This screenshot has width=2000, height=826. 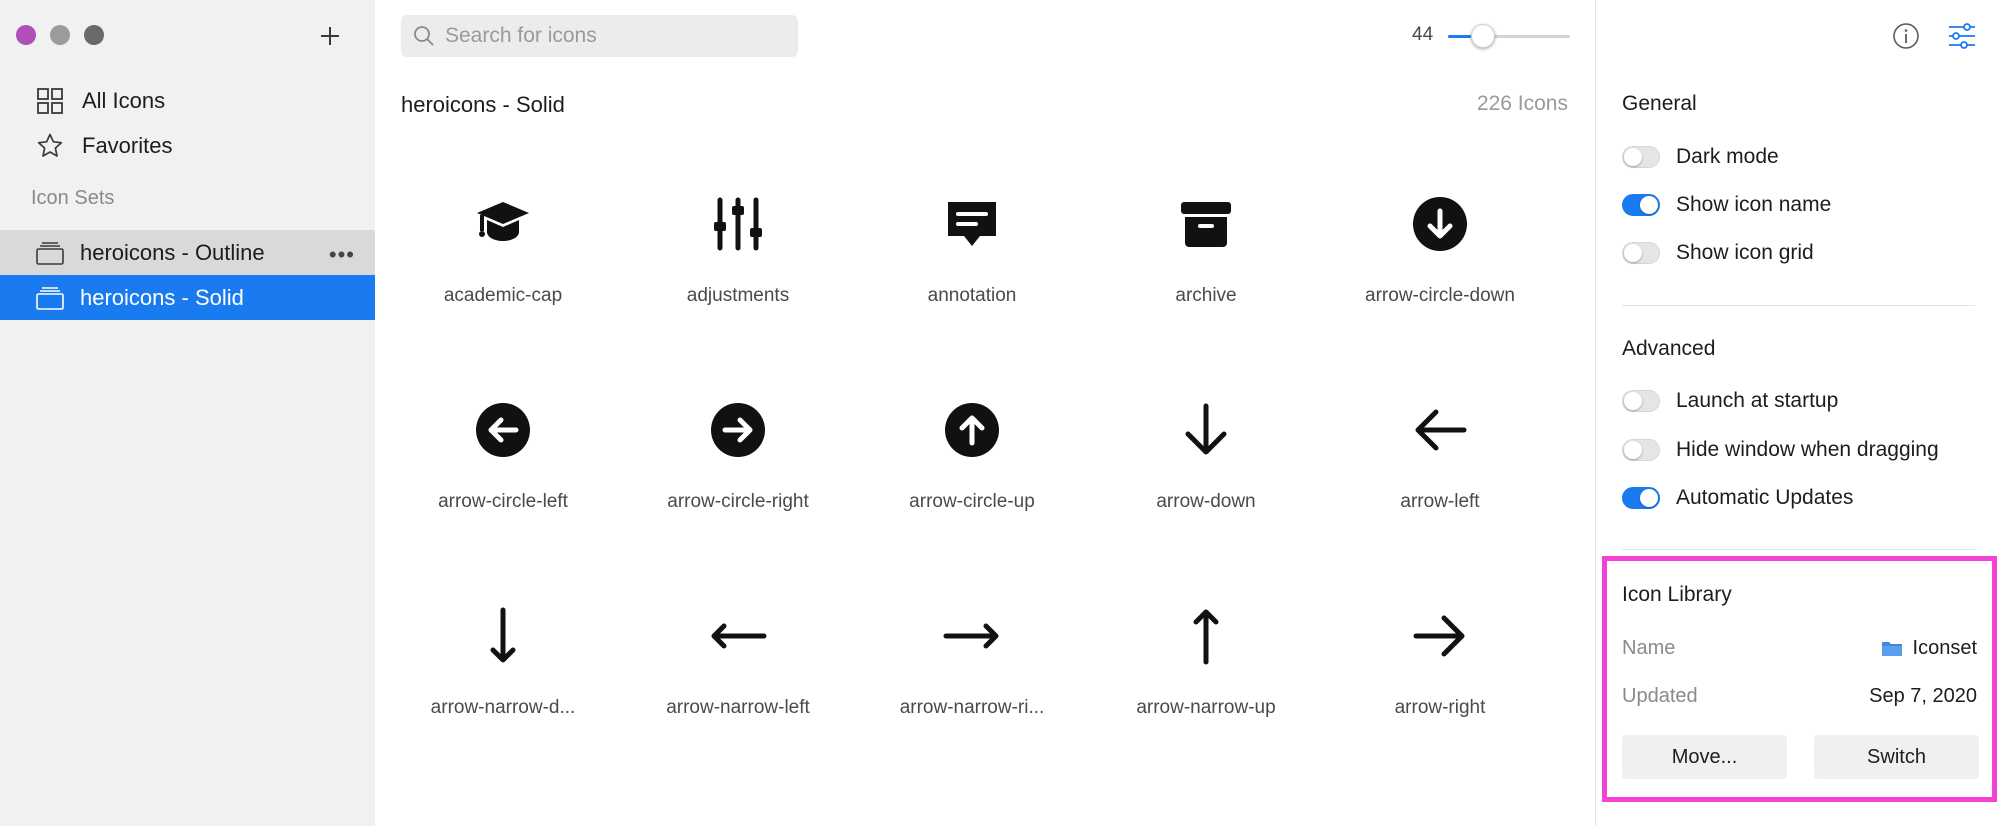 What do you see at coordinates (1641, 498) in the screenshot?
I see `automatic-updates-switch` at bounding box center [1641, 498].